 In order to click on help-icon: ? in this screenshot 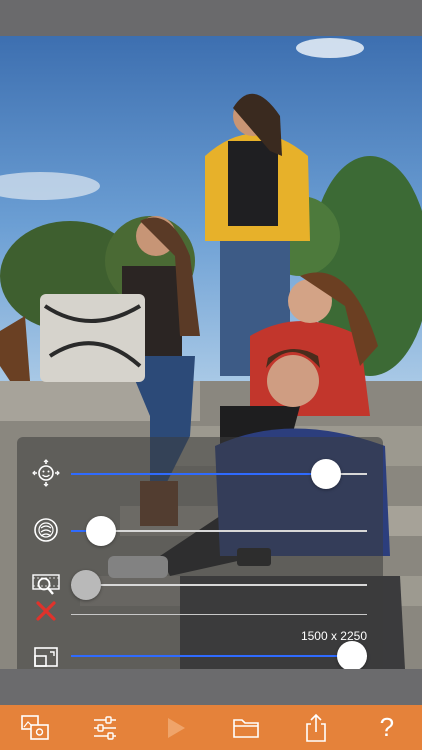, I will do `click(387, 728)`.